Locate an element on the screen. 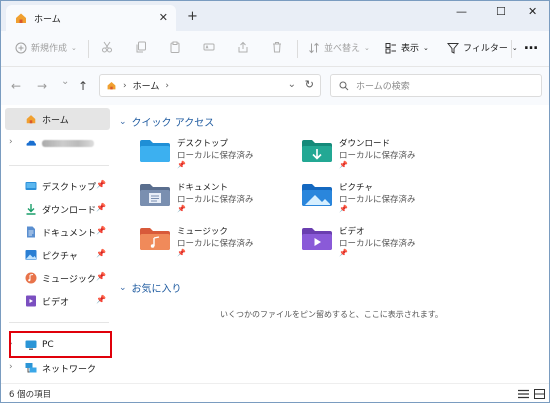 This screenshot has width=550, height=403. cloud-icon is located at coordinates (31, 143).